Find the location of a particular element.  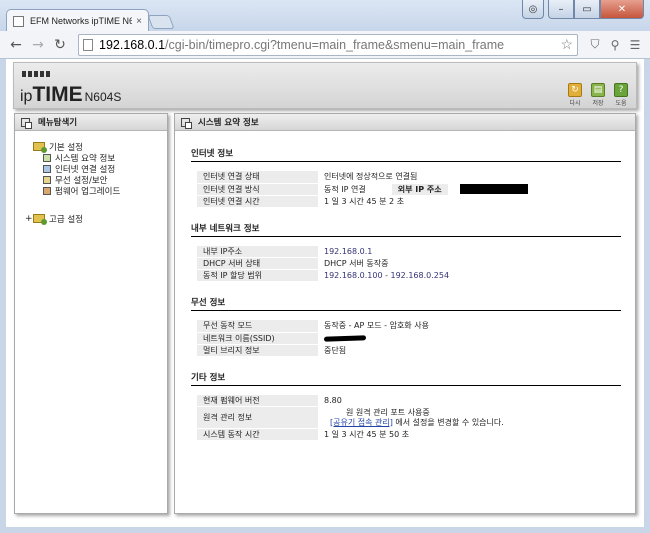

expand-plus-icon: + is located at coordinates (29, 219).